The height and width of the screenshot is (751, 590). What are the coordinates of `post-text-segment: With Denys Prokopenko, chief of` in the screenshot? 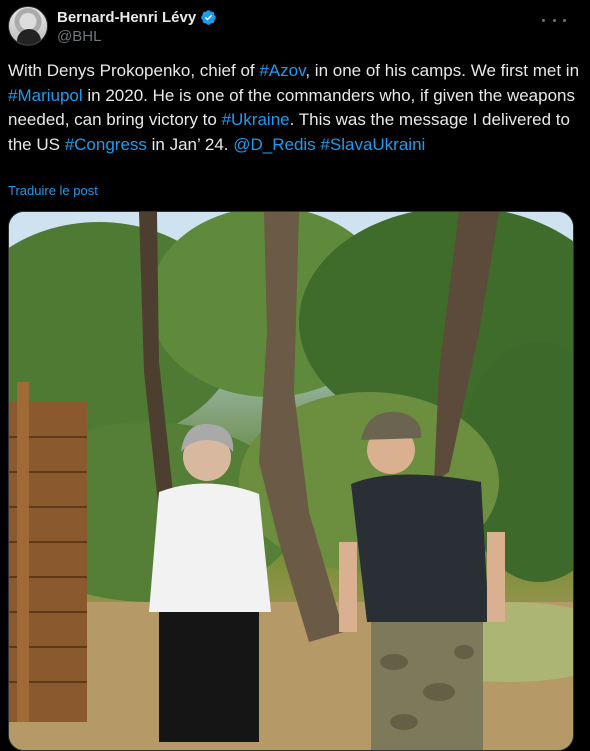 It's located at (134, 70).